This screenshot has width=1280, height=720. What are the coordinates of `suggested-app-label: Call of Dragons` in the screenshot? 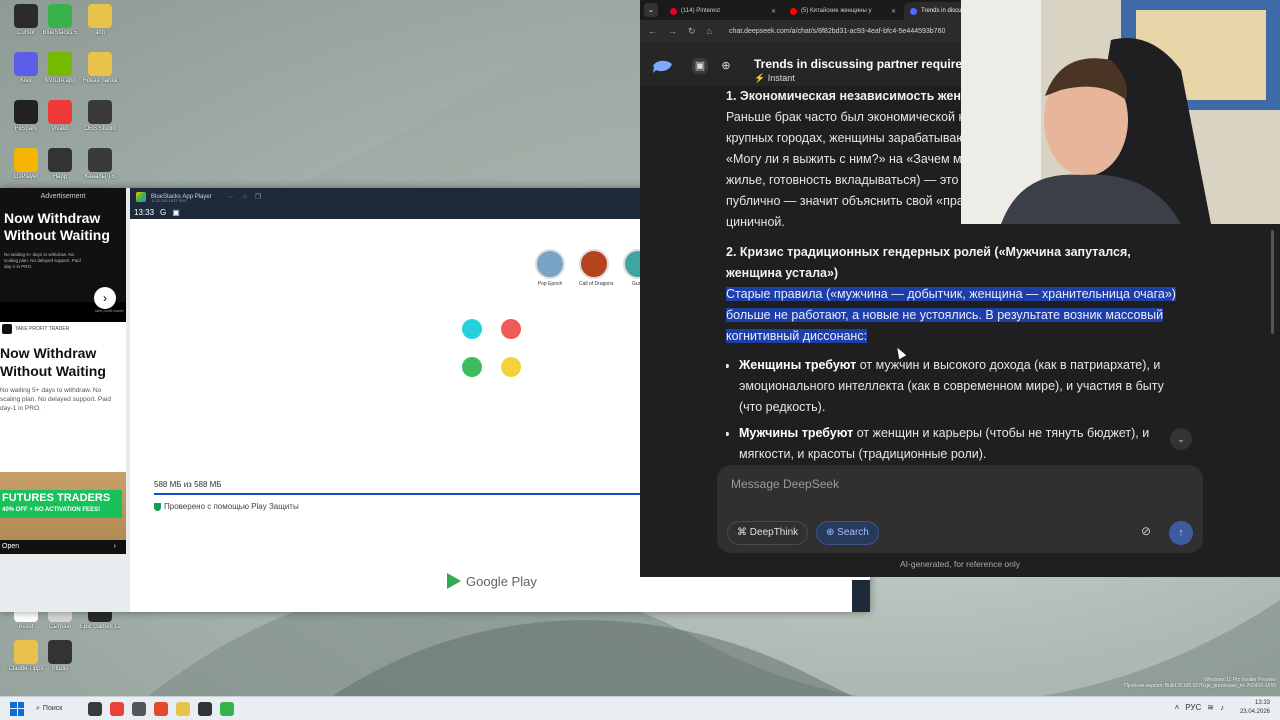 It's located at (596, 284).